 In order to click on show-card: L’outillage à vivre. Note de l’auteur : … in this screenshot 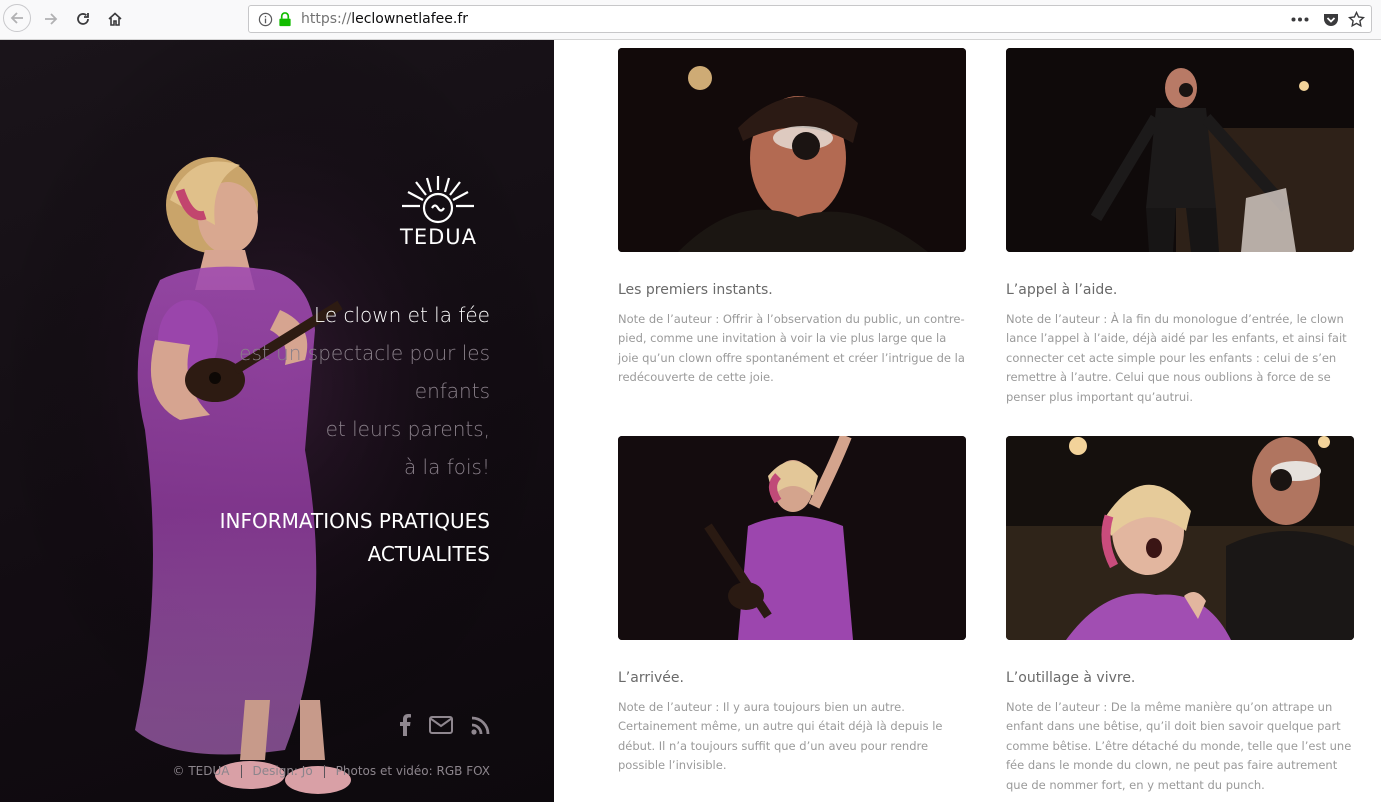, I will do `click(1180, 615)`.